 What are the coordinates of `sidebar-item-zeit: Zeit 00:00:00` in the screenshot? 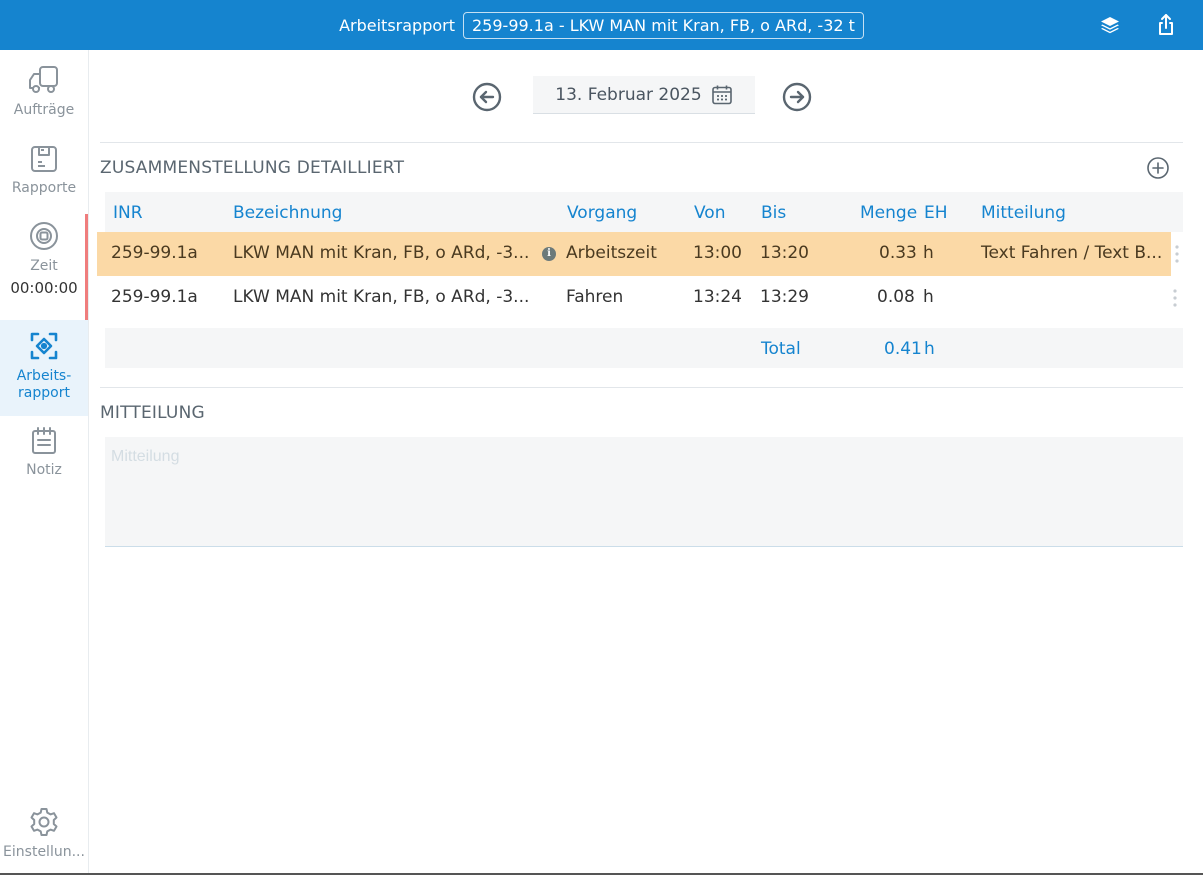 It's located at (44, 270).